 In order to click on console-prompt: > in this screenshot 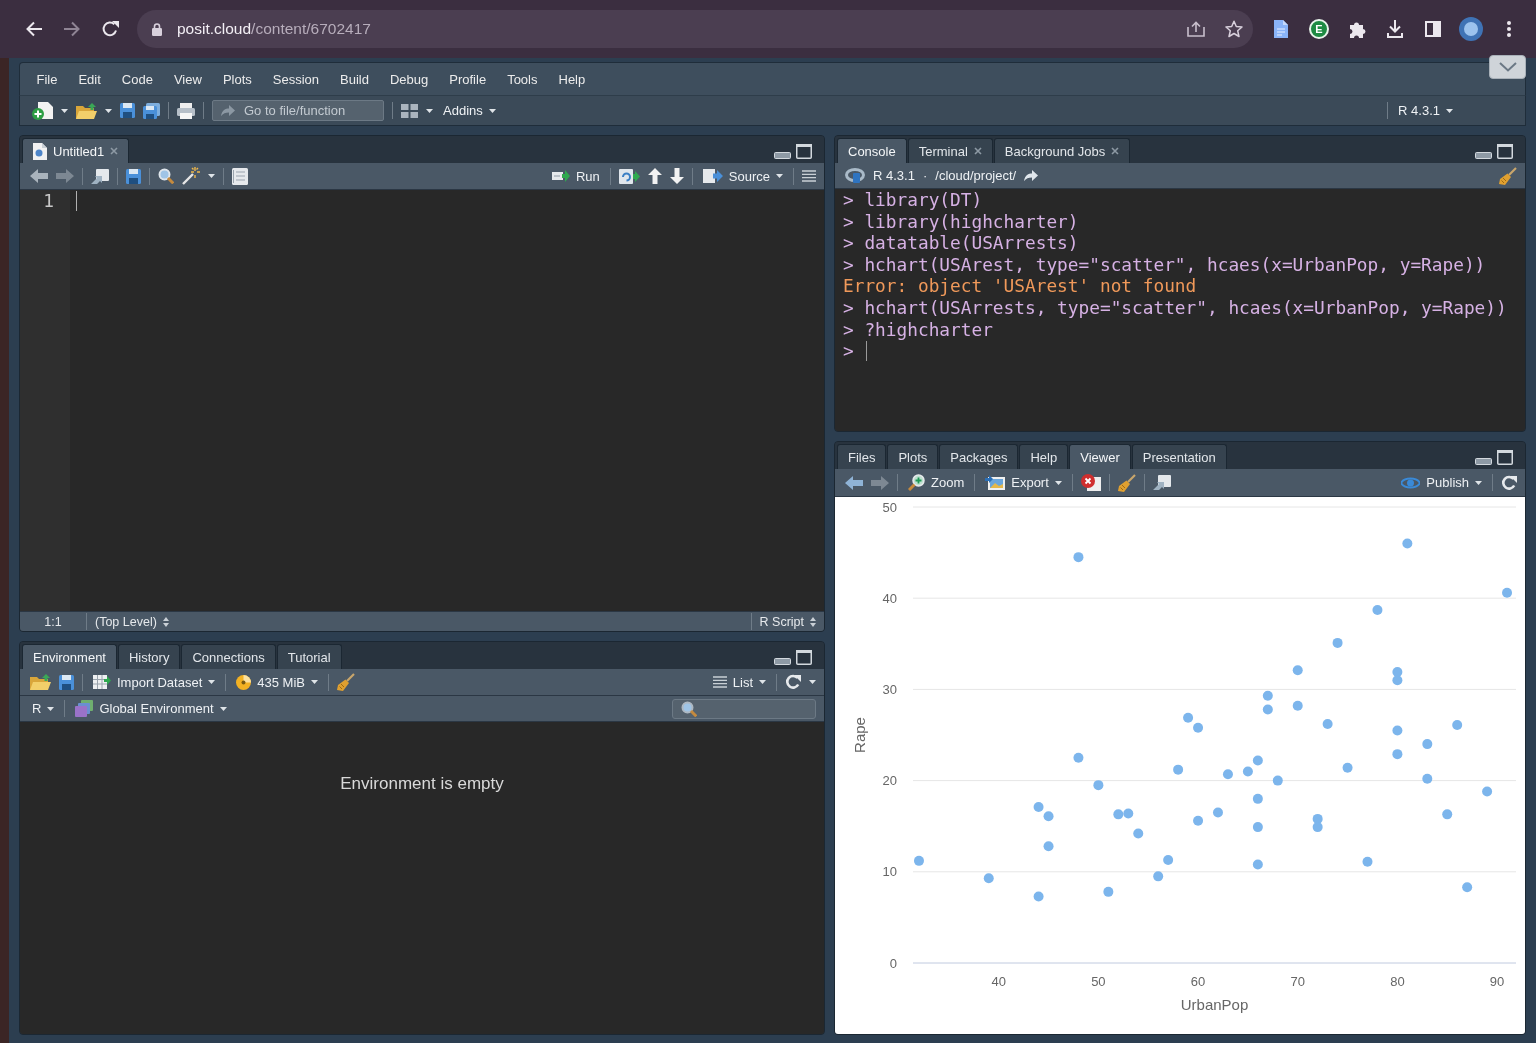, I will do `click(848, 351)`.